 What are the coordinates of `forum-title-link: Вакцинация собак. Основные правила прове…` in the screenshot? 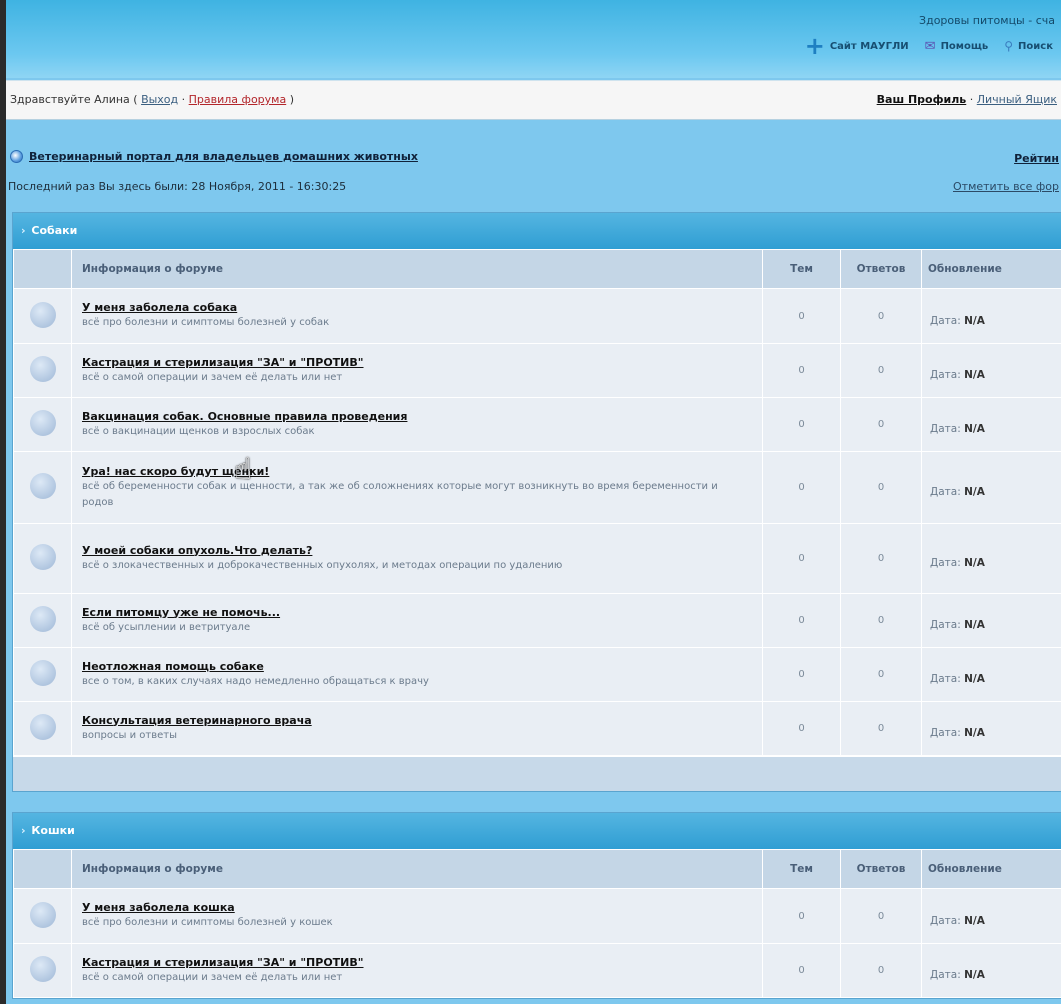 It's located at (417, 416).